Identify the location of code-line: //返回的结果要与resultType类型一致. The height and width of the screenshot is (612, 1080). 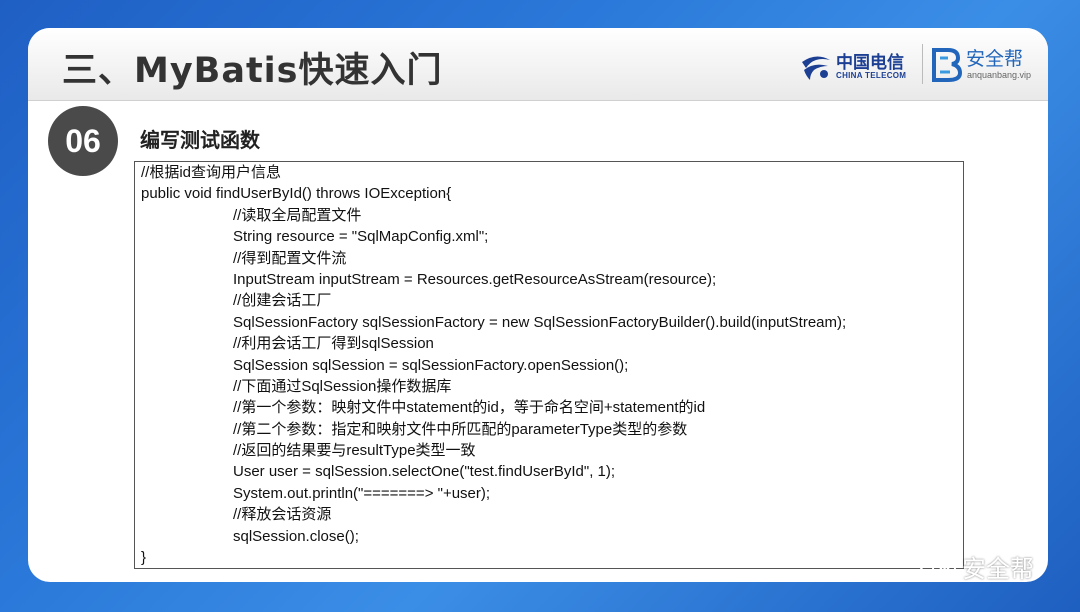
(354, 451).